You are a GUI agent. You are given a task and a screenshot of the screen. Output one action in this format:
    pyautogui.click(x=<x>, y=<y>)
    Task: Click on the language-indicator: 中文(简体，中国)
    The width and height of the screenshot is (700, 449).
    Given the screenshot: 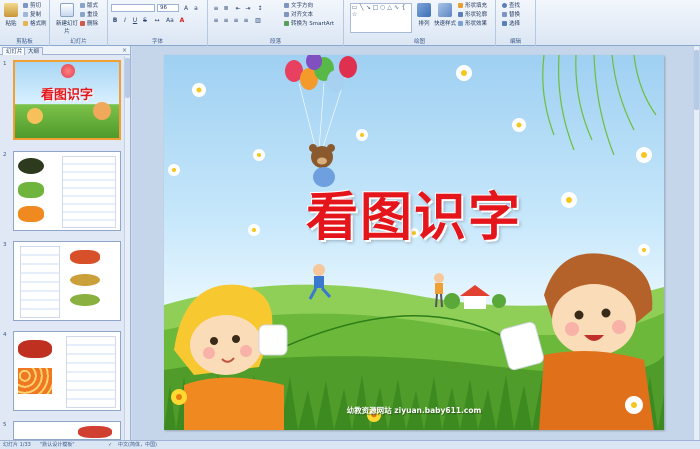 What is the action you would take?
    pyautogui.click(x=137, y=445)
    